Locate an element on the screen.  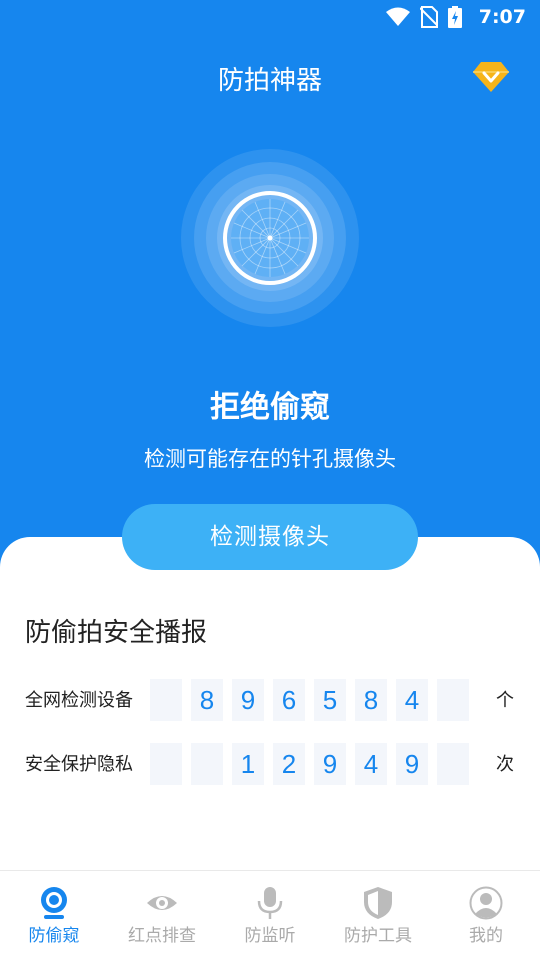
eye-icon is located at coordinates (162, 903).